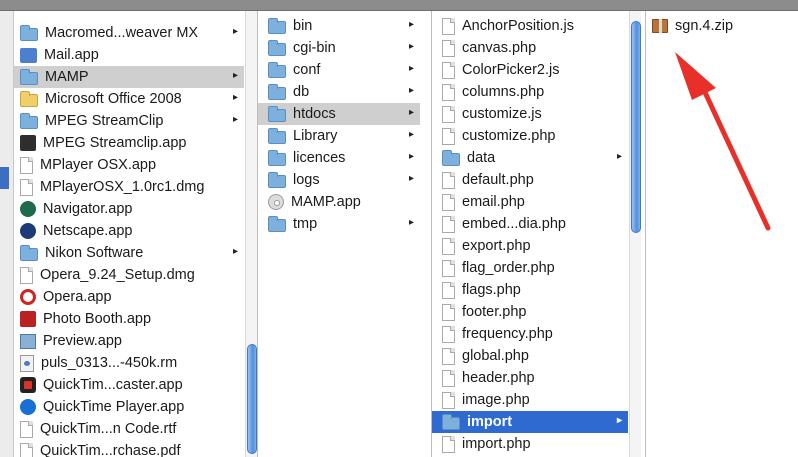 The width and height of the screenshot is (798, 457). Describe the element at coordinates (530, 290) in the screenshot. I see `list-item: flags.php` at that location.